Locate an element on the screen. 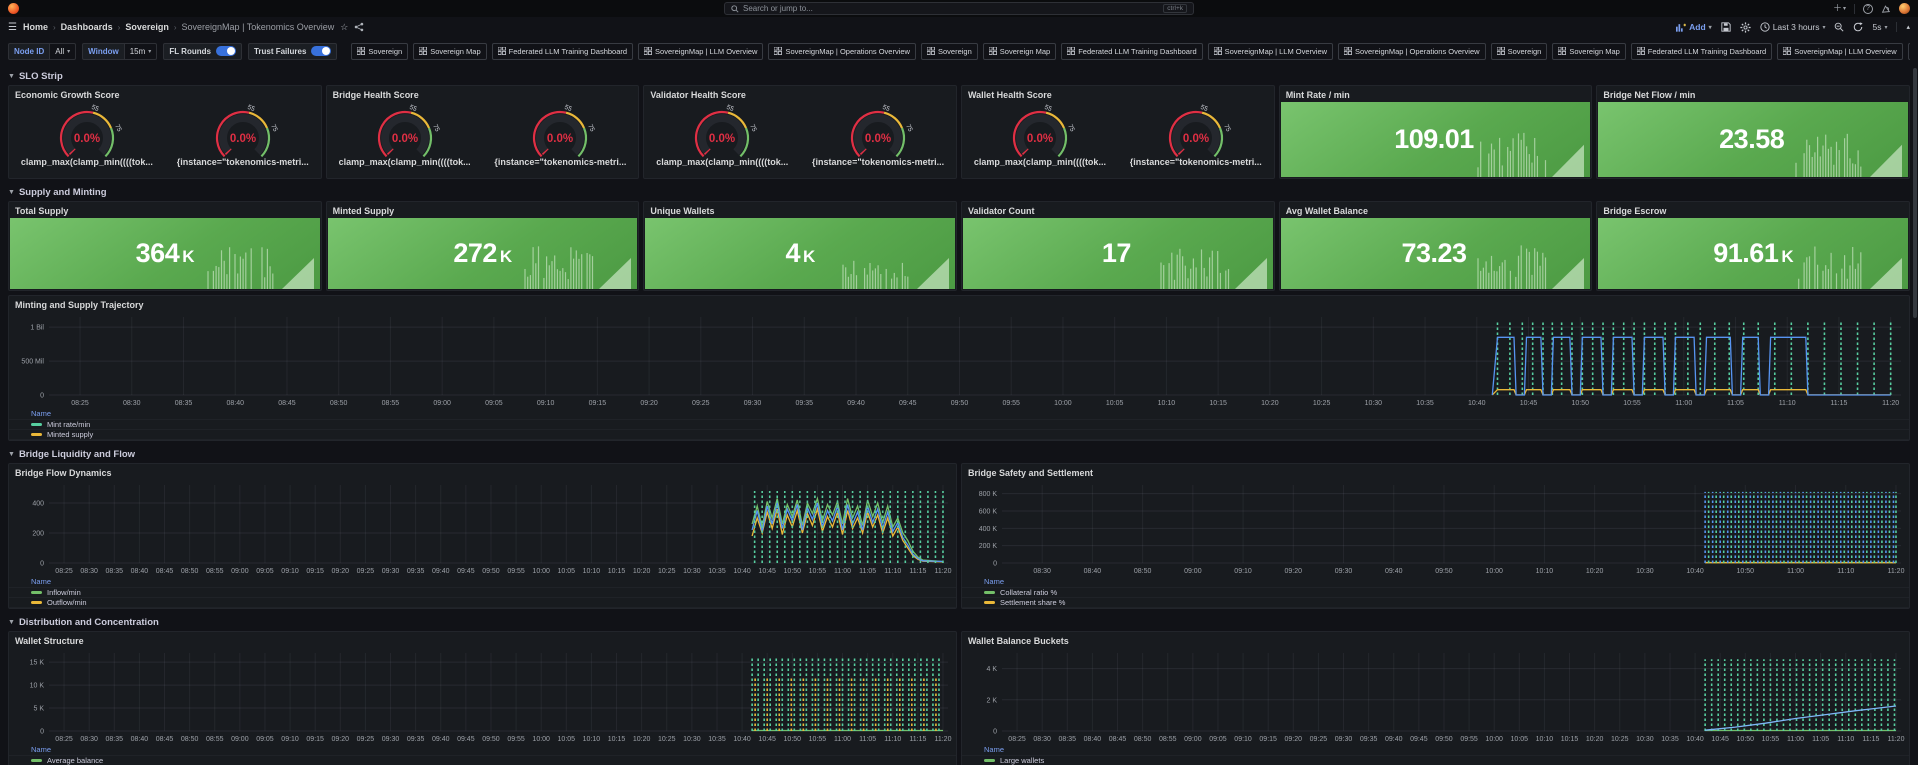  legend-series: Settlement share % is located at coordinates (1435, 601).